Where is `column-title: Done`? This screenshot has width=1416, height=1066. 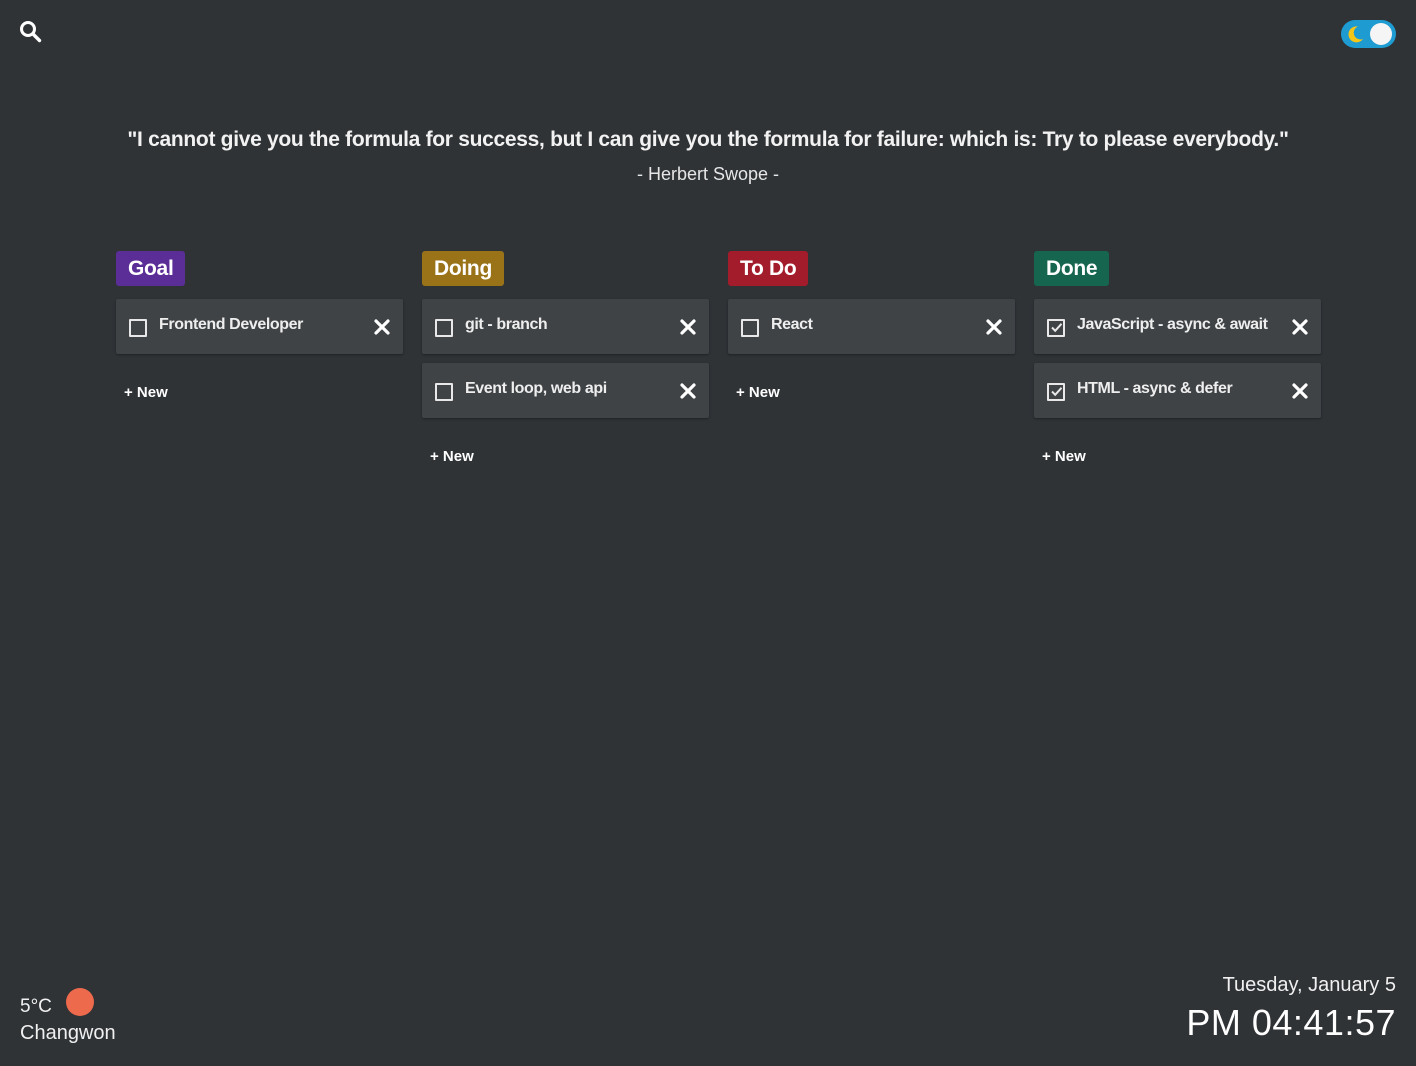 column-title: Done is located at coordinates (1072, 268).